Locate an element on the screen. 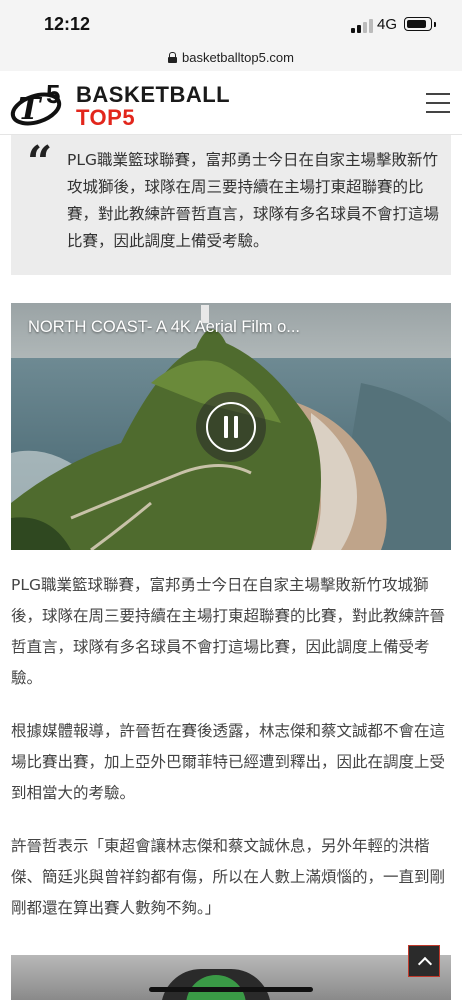 Image resolution: width=462 pixels, height=1000 pixels. network-type: 4G is located at coordinates (387, 24).